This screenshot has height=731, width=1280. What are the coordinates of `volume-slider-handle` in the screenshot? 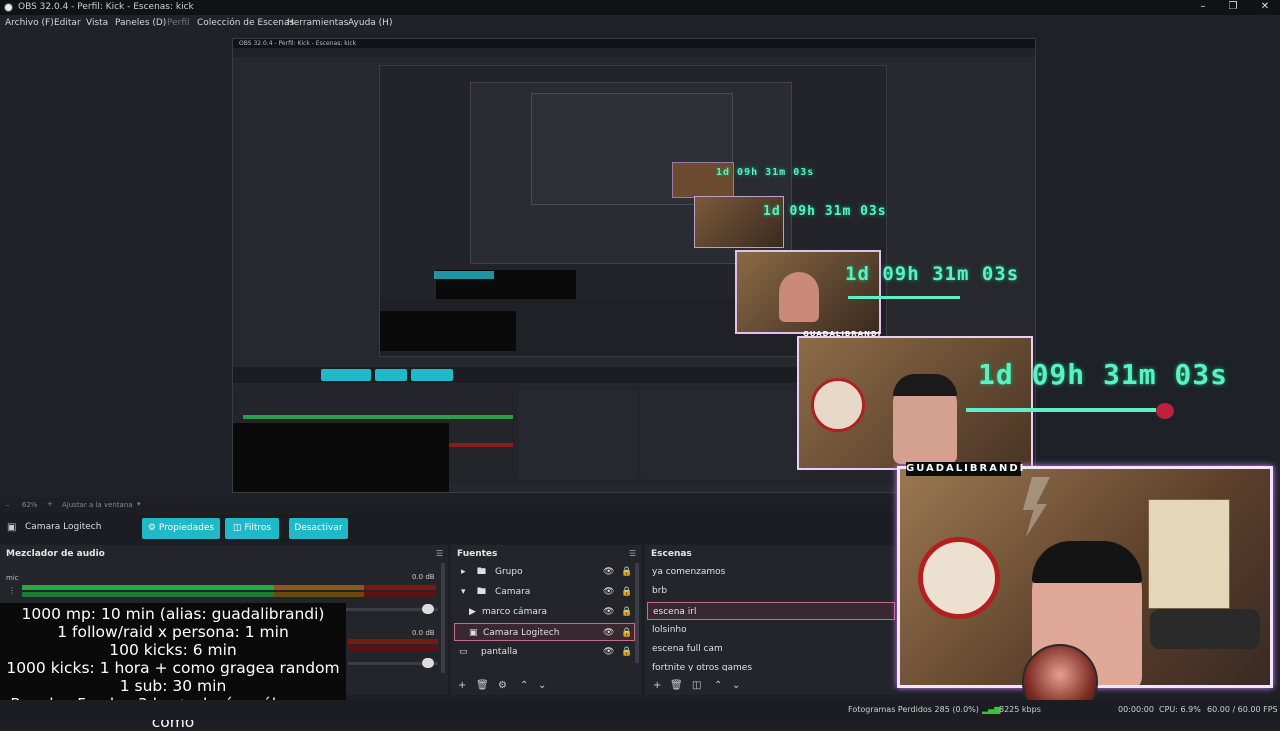 It's located at (428, 609).